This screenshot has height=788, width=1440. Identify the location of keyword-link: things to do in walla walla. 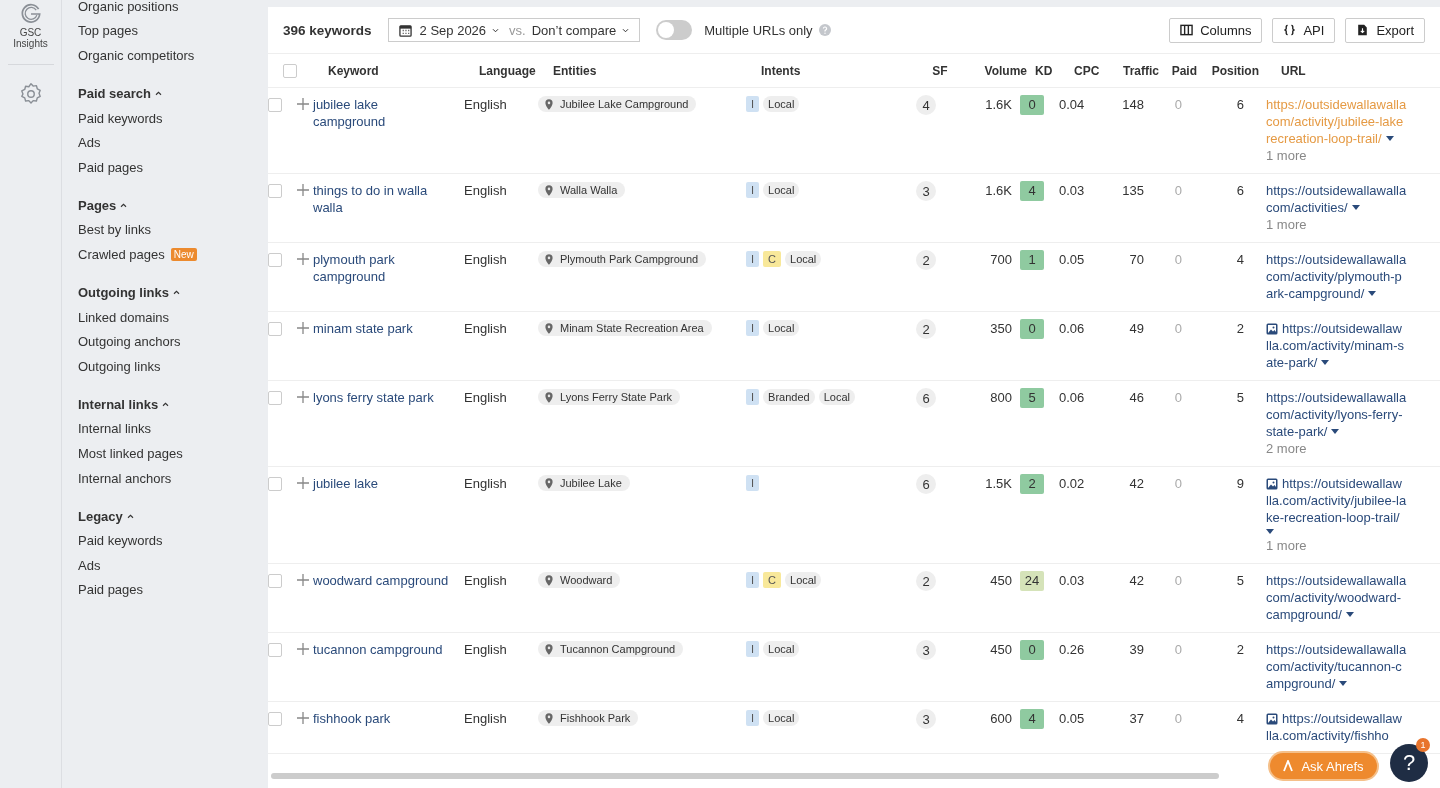
(388, 199).